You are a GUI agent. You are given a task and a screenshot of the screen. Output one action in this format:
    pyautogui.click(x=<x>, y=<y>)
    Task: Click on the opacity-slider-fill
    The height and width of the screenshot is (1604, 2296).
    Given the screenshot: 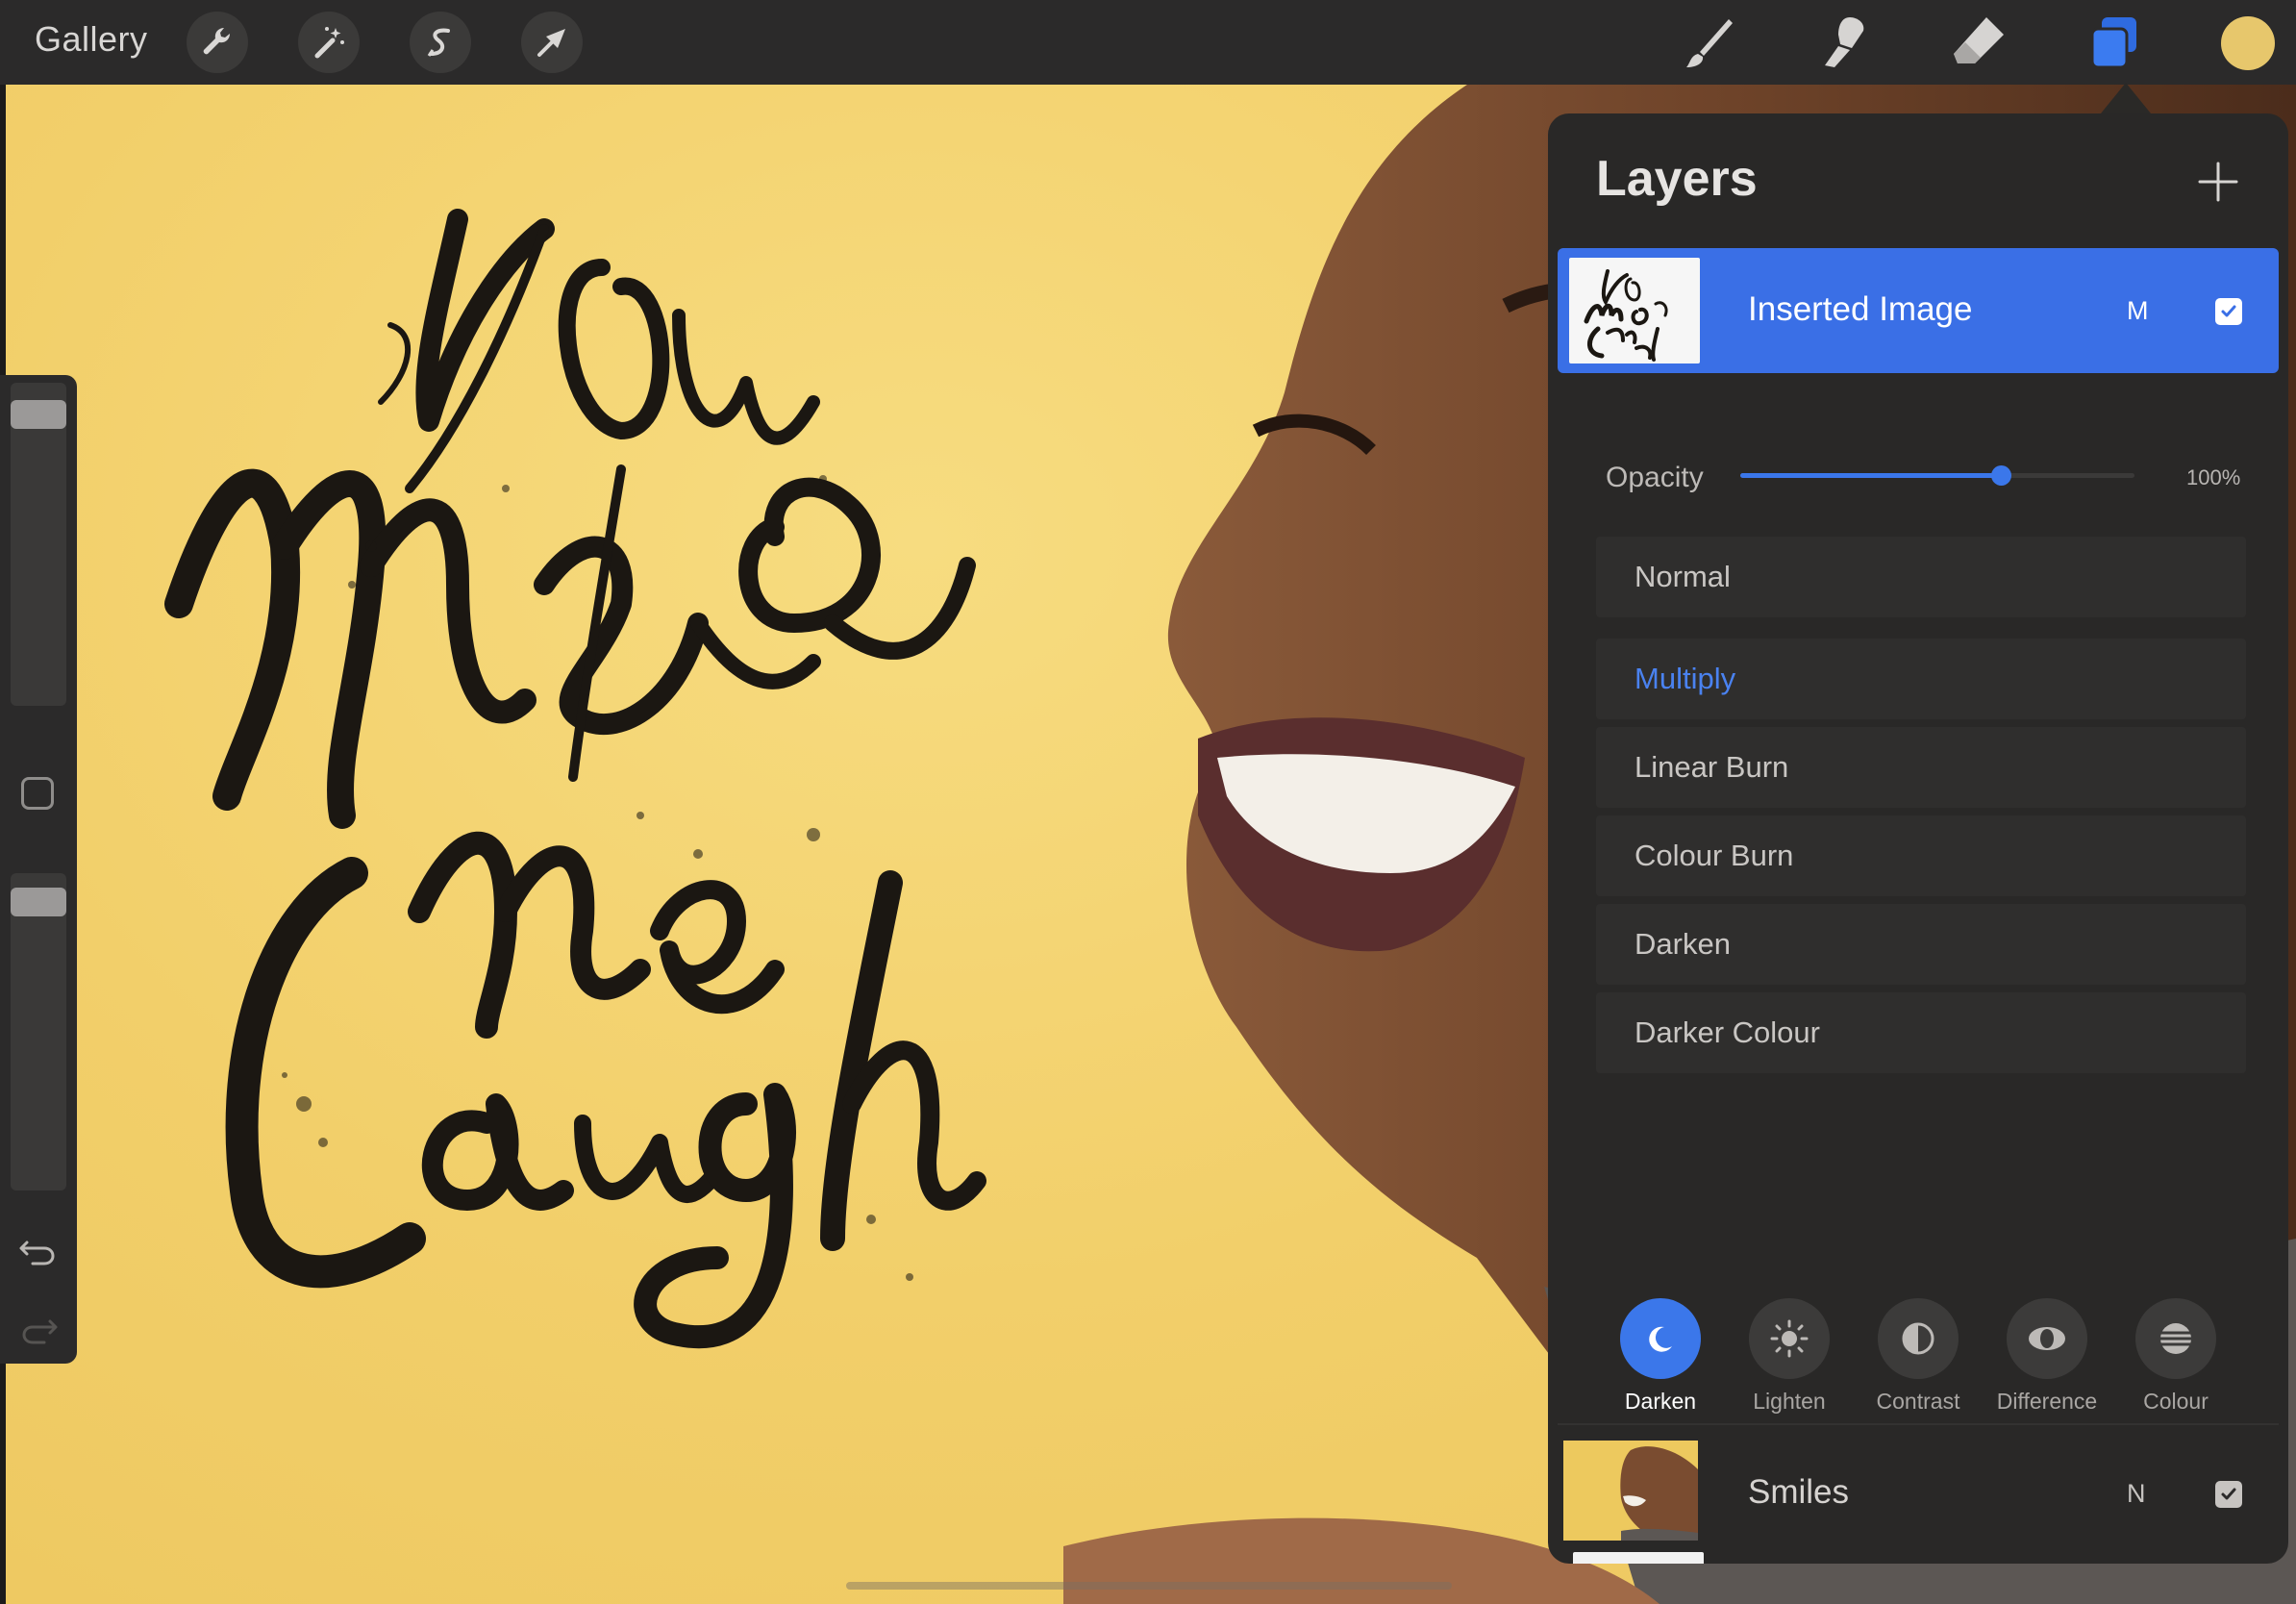 What is the action you would take?
    pyautogui.click(x=1870, y=475)
    